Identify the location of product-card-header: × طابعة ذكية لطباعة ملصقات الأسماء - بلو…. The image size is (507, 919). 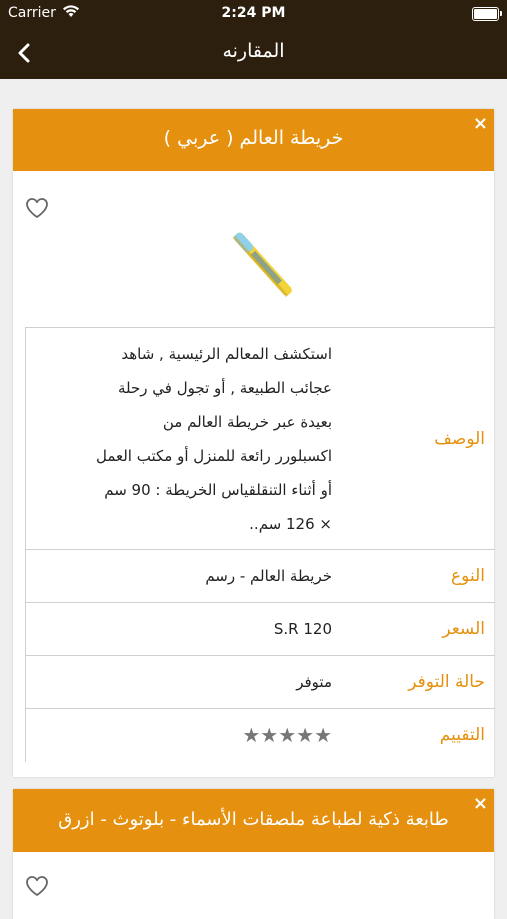
(253, 820).